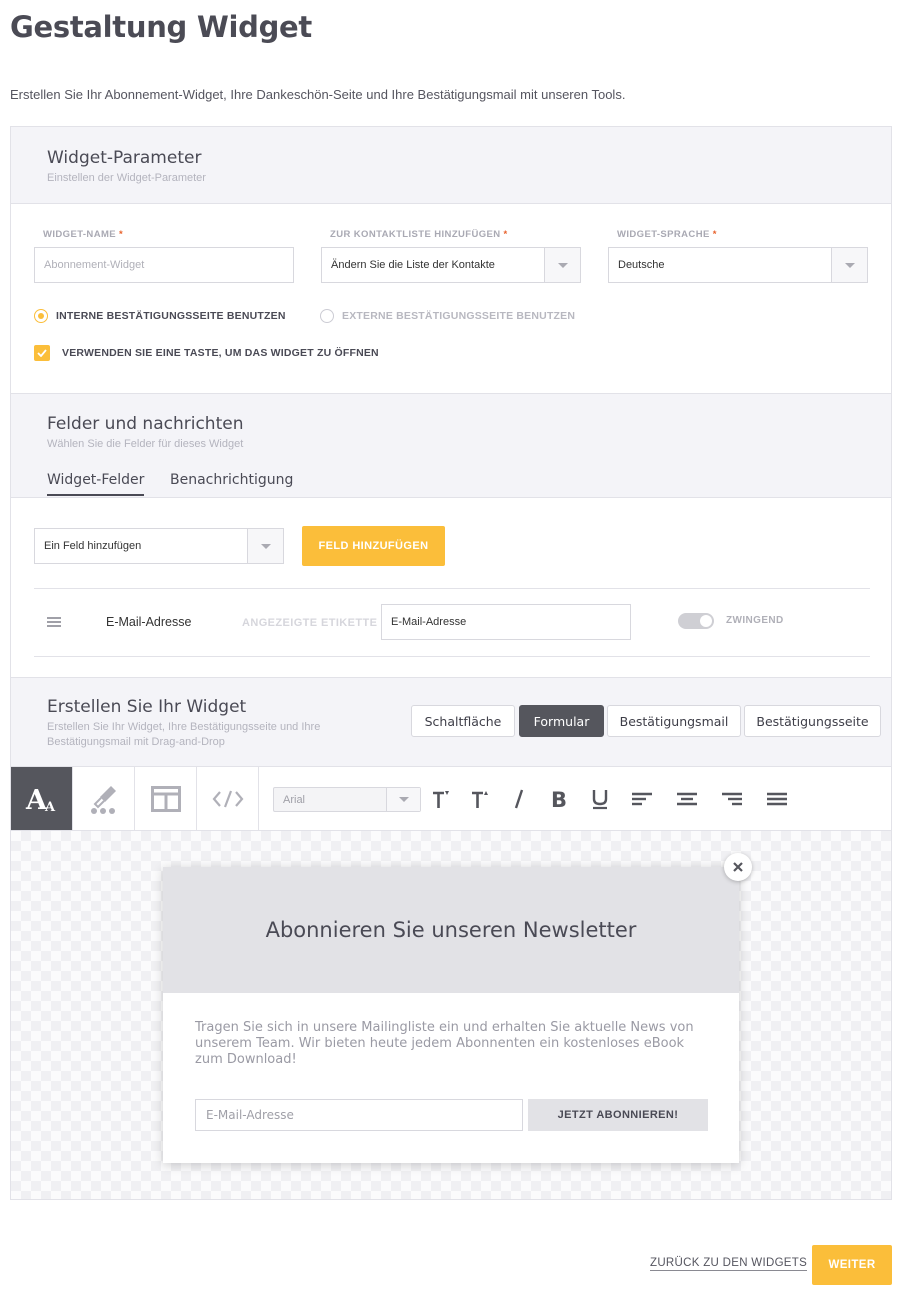 The width and height of the screenshot is (906, 1297). I want to click on align-justify-icon, so click(777, 799).